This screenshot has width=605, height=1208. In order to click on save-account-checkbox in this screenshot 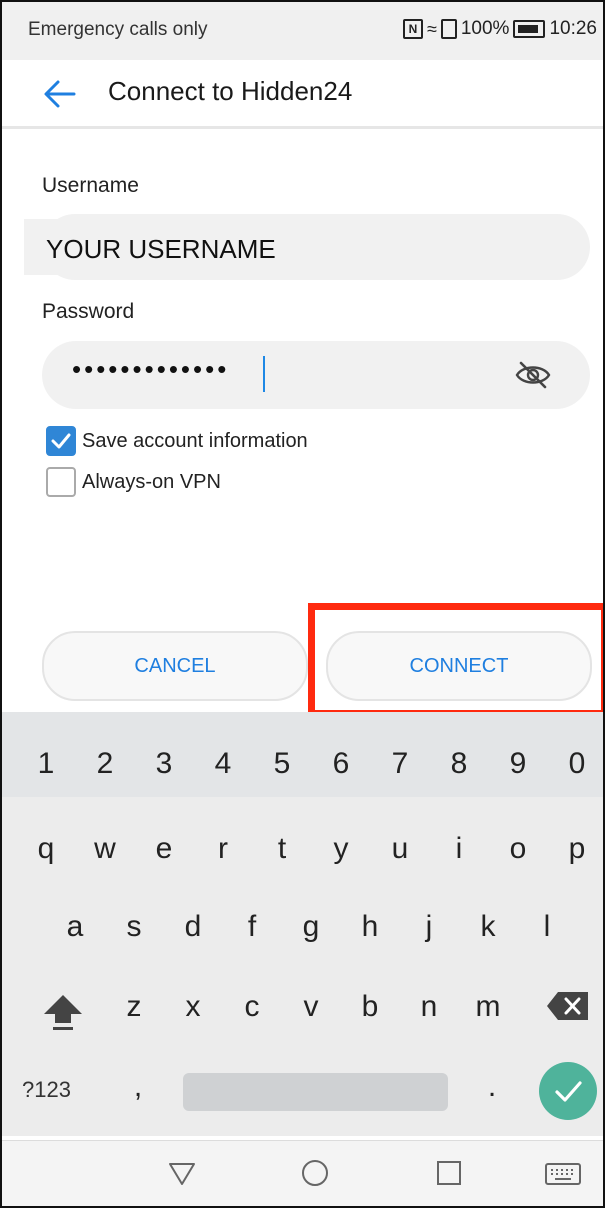, I will do `click(61, 441)`.